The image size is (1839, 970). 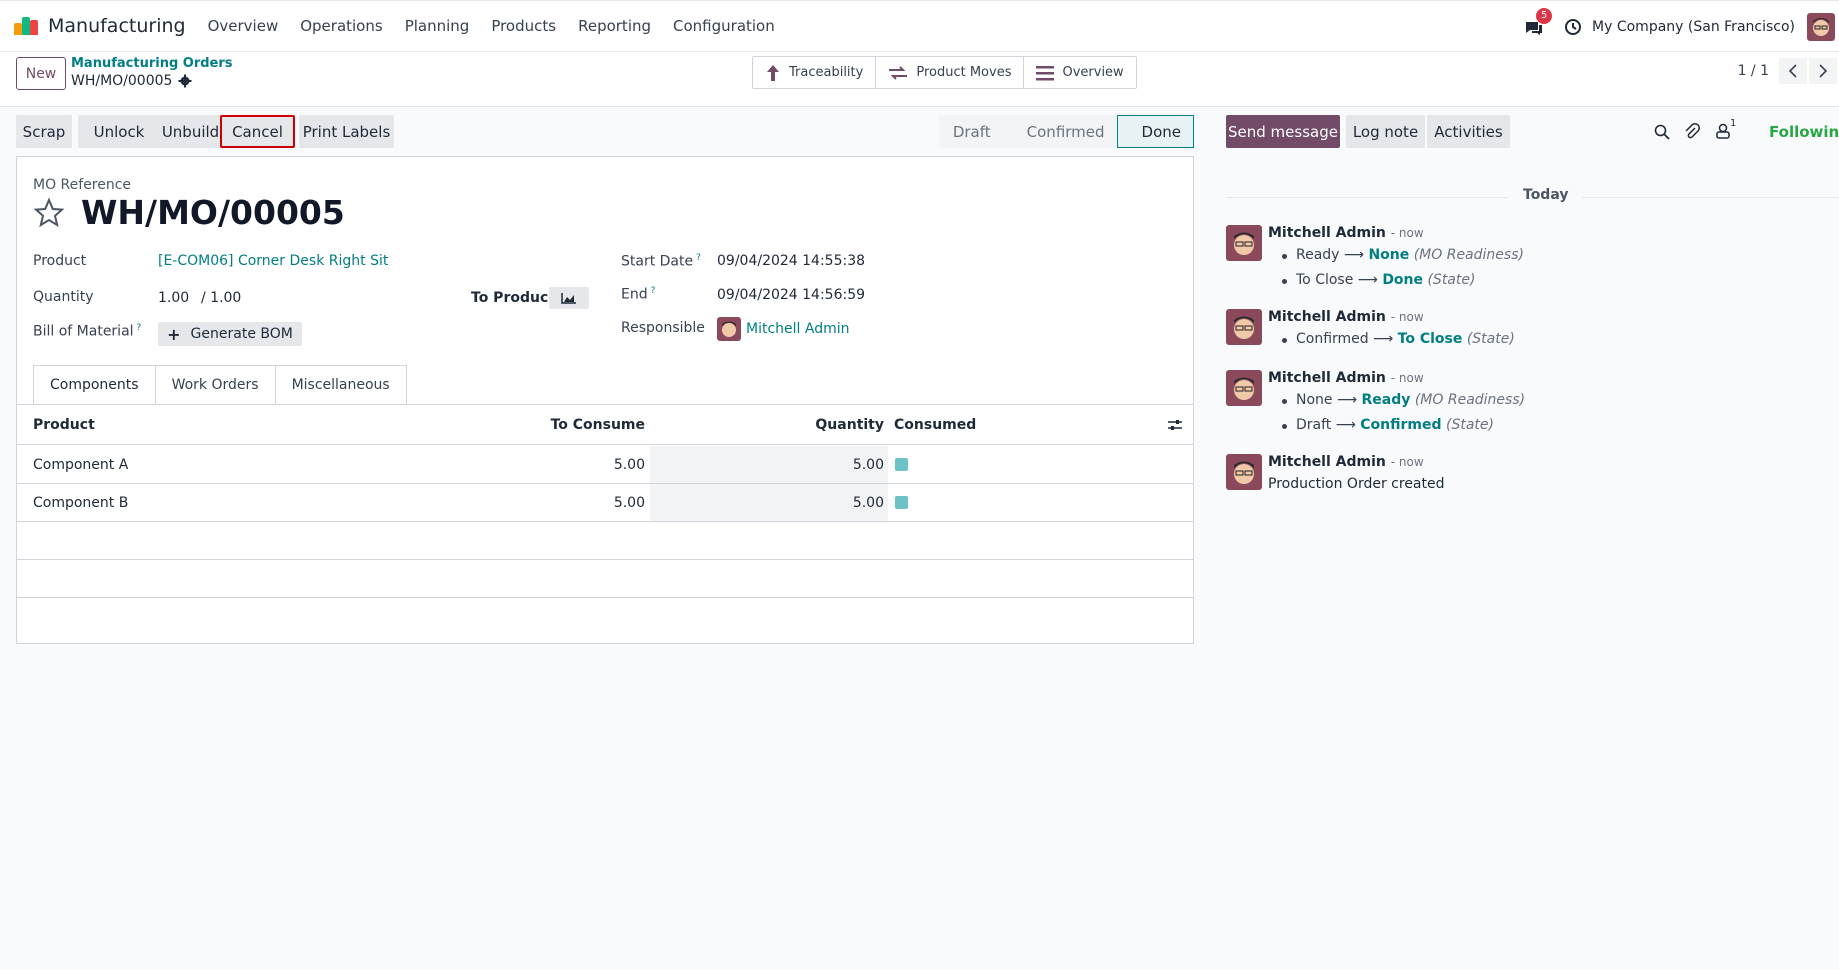 What do you see at coordinates (791, 261) in the screenshot?
I see `start-date-field: 09/04/2024 14:55:38` at bounding box center [791, 261].